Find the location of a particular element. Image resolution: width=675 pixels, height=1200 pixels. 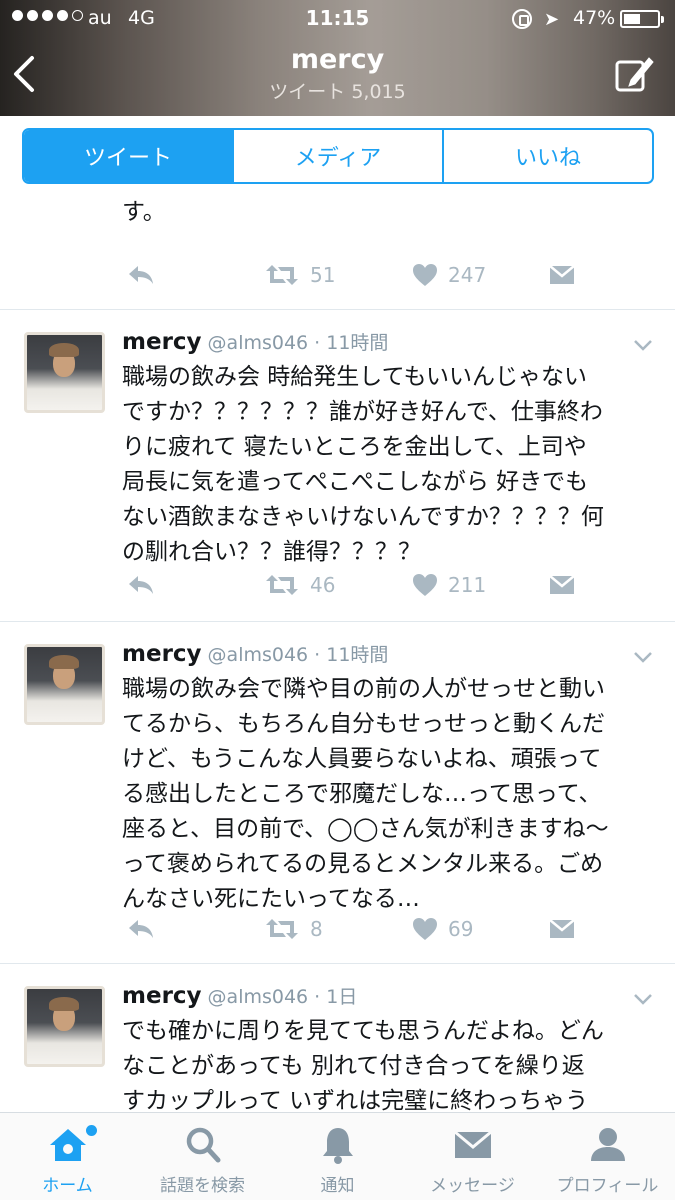

tab-likes: いいね is located at coordinates (548, 156).